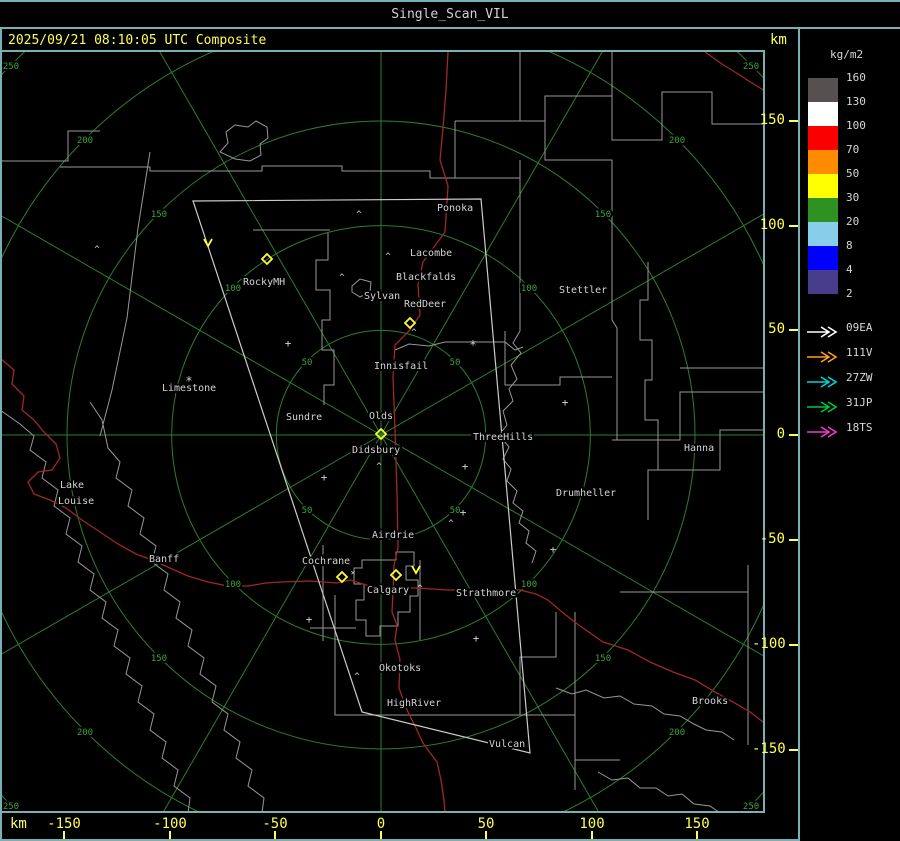  I want to click on city-label: Lake, so click(72, 485).